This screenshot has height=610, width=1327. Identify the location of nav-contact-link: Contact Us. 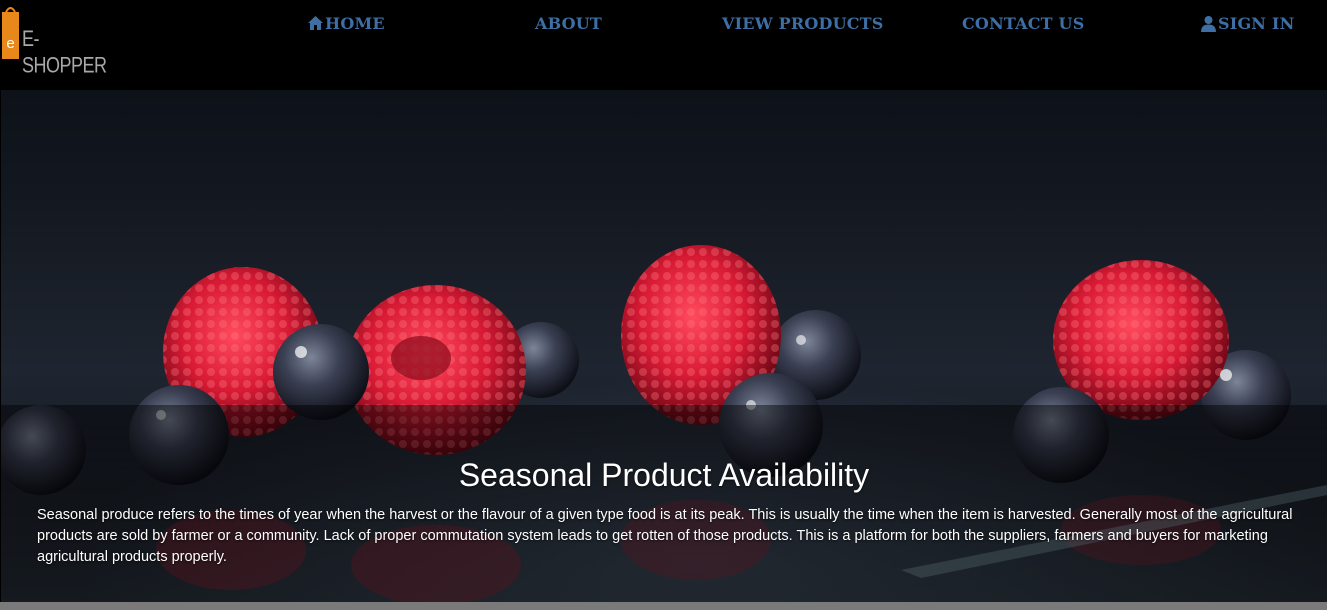
(1023, 23).